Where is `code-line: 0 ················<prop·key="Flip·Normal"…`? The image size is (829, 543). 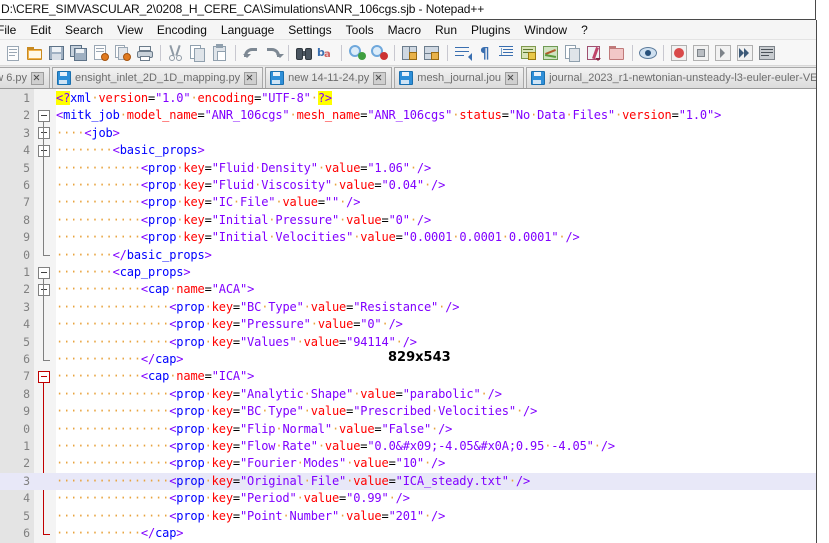 code-line: 0 ················<prop·key="Flip·Normal"… is located at coordinates (414, 429).